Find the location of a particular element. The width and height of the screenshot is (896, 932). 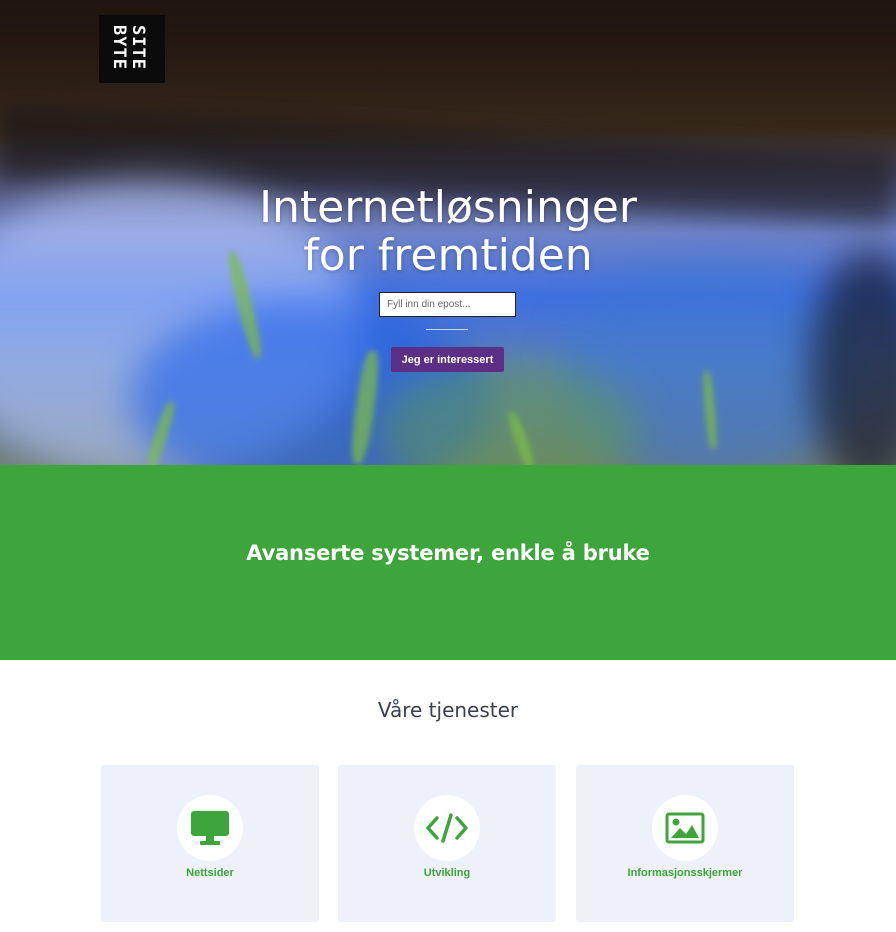

service-card-utvikling: Utvikling is located at coordinates (447, 843).